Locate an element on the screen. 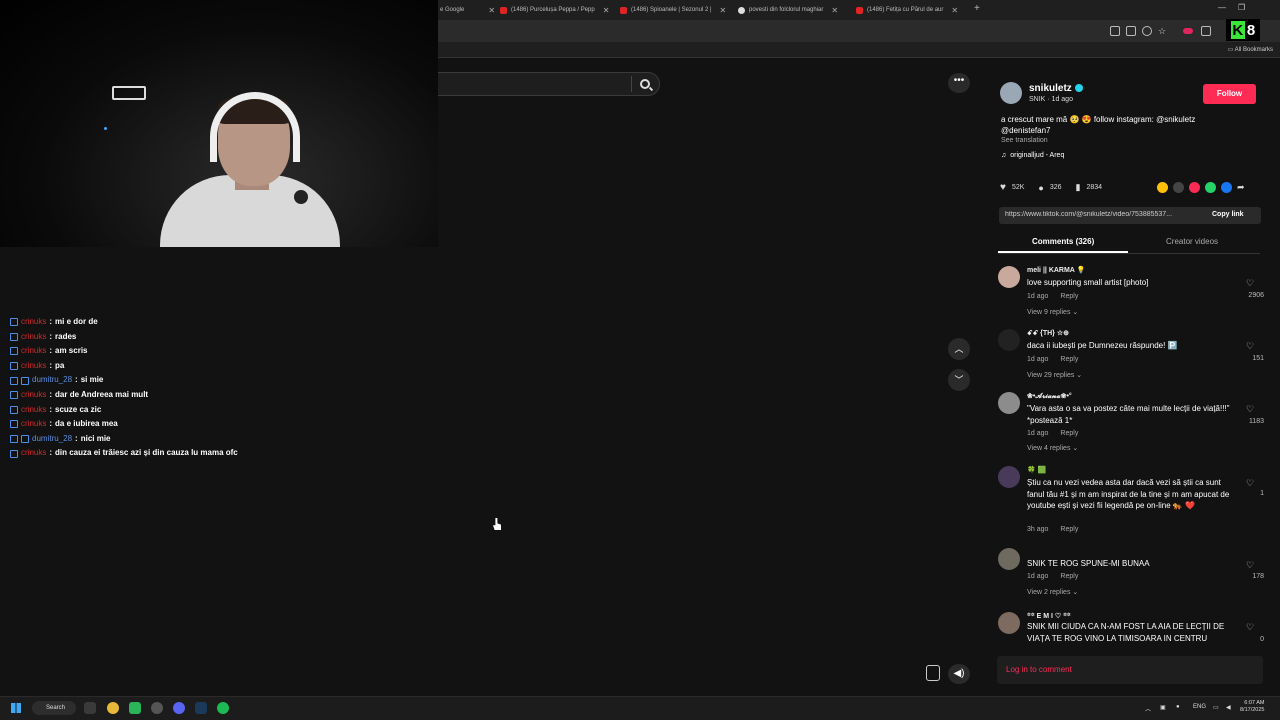 This screenshot has height=720, width=1280. login-to-comment-link: Log in to comment is located at coordinates (1039, 669).